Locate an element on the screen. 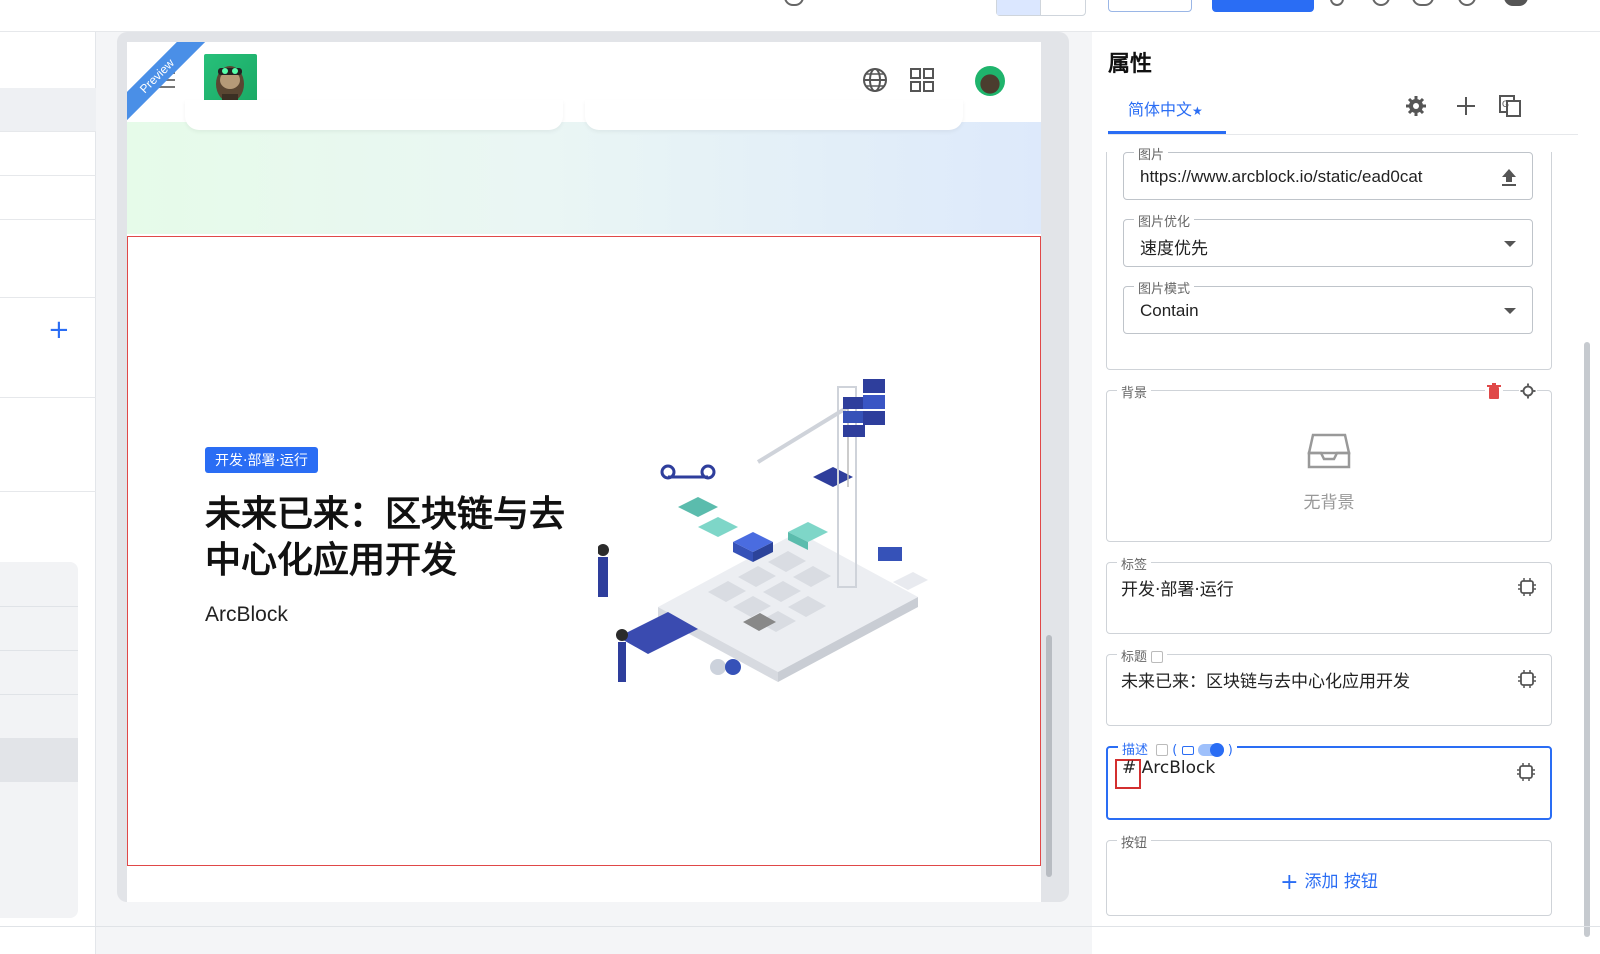 The width and height of the screenshot is (1600, 954). canvas-scrollbar is located at coordinates (1049, 756).